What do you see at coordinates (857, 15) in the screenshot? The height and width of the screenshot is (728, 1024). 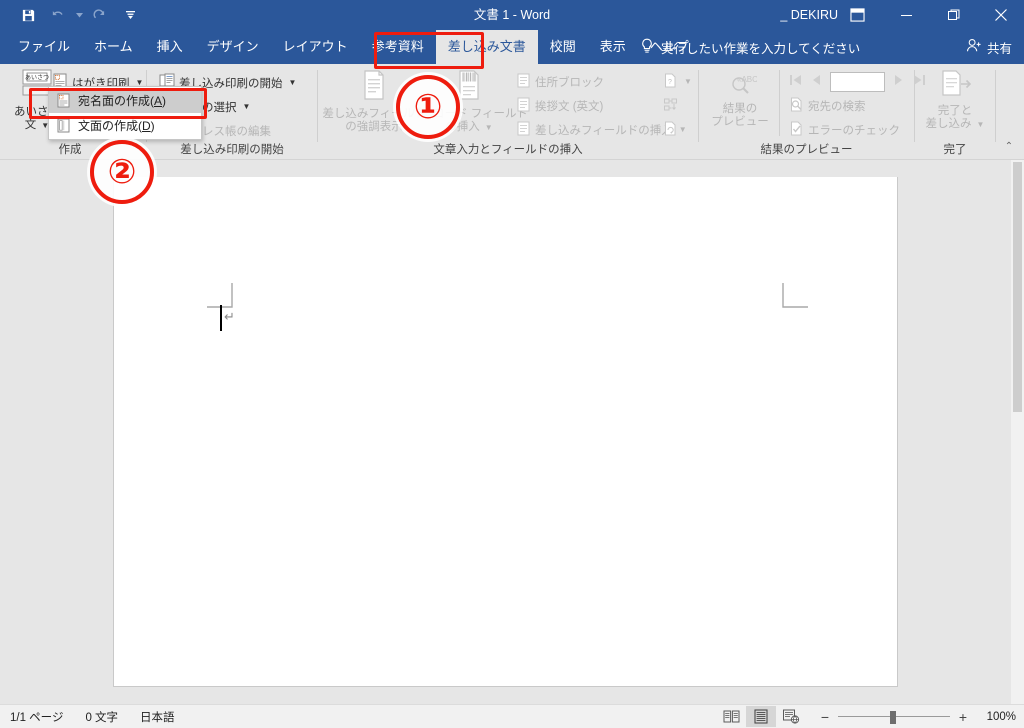 I see `ribbon-display-options-icon` at bounding box center [857, 15].